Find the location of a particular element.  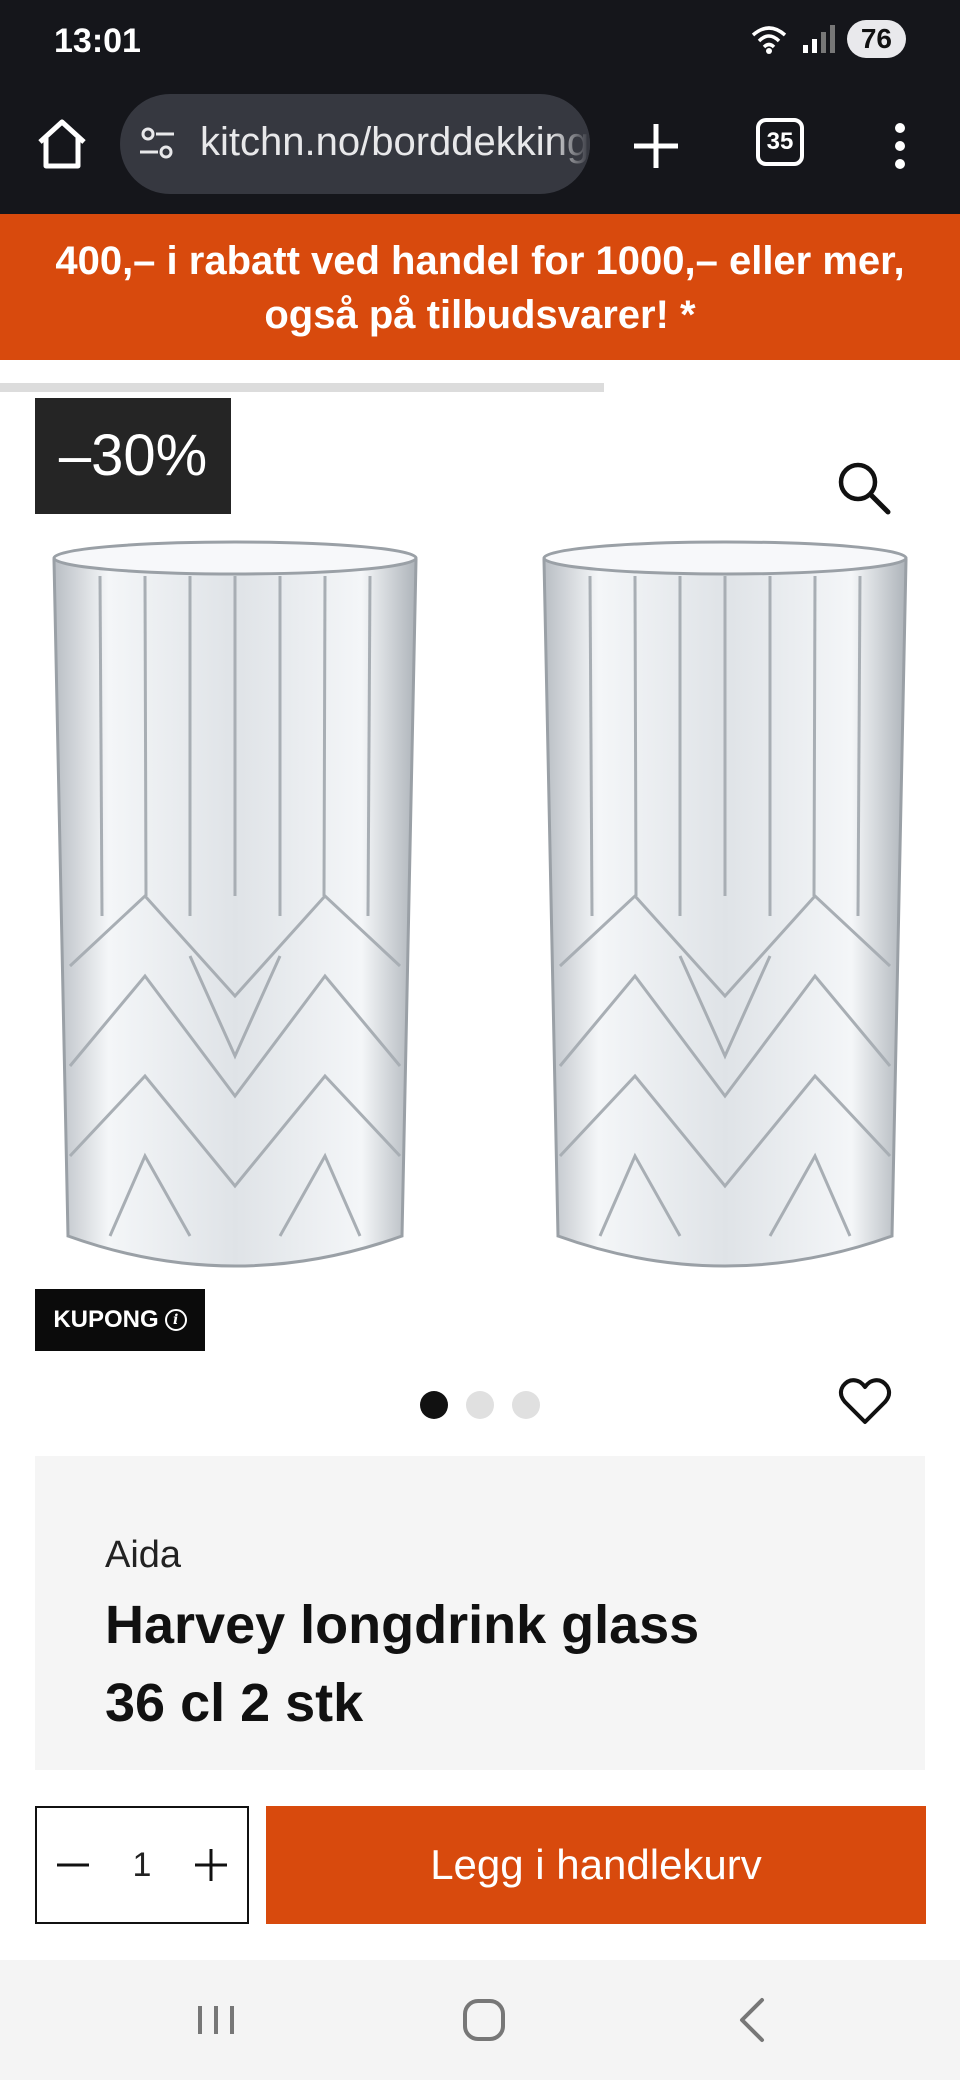

url-fade is located at coordinates (570, 144).